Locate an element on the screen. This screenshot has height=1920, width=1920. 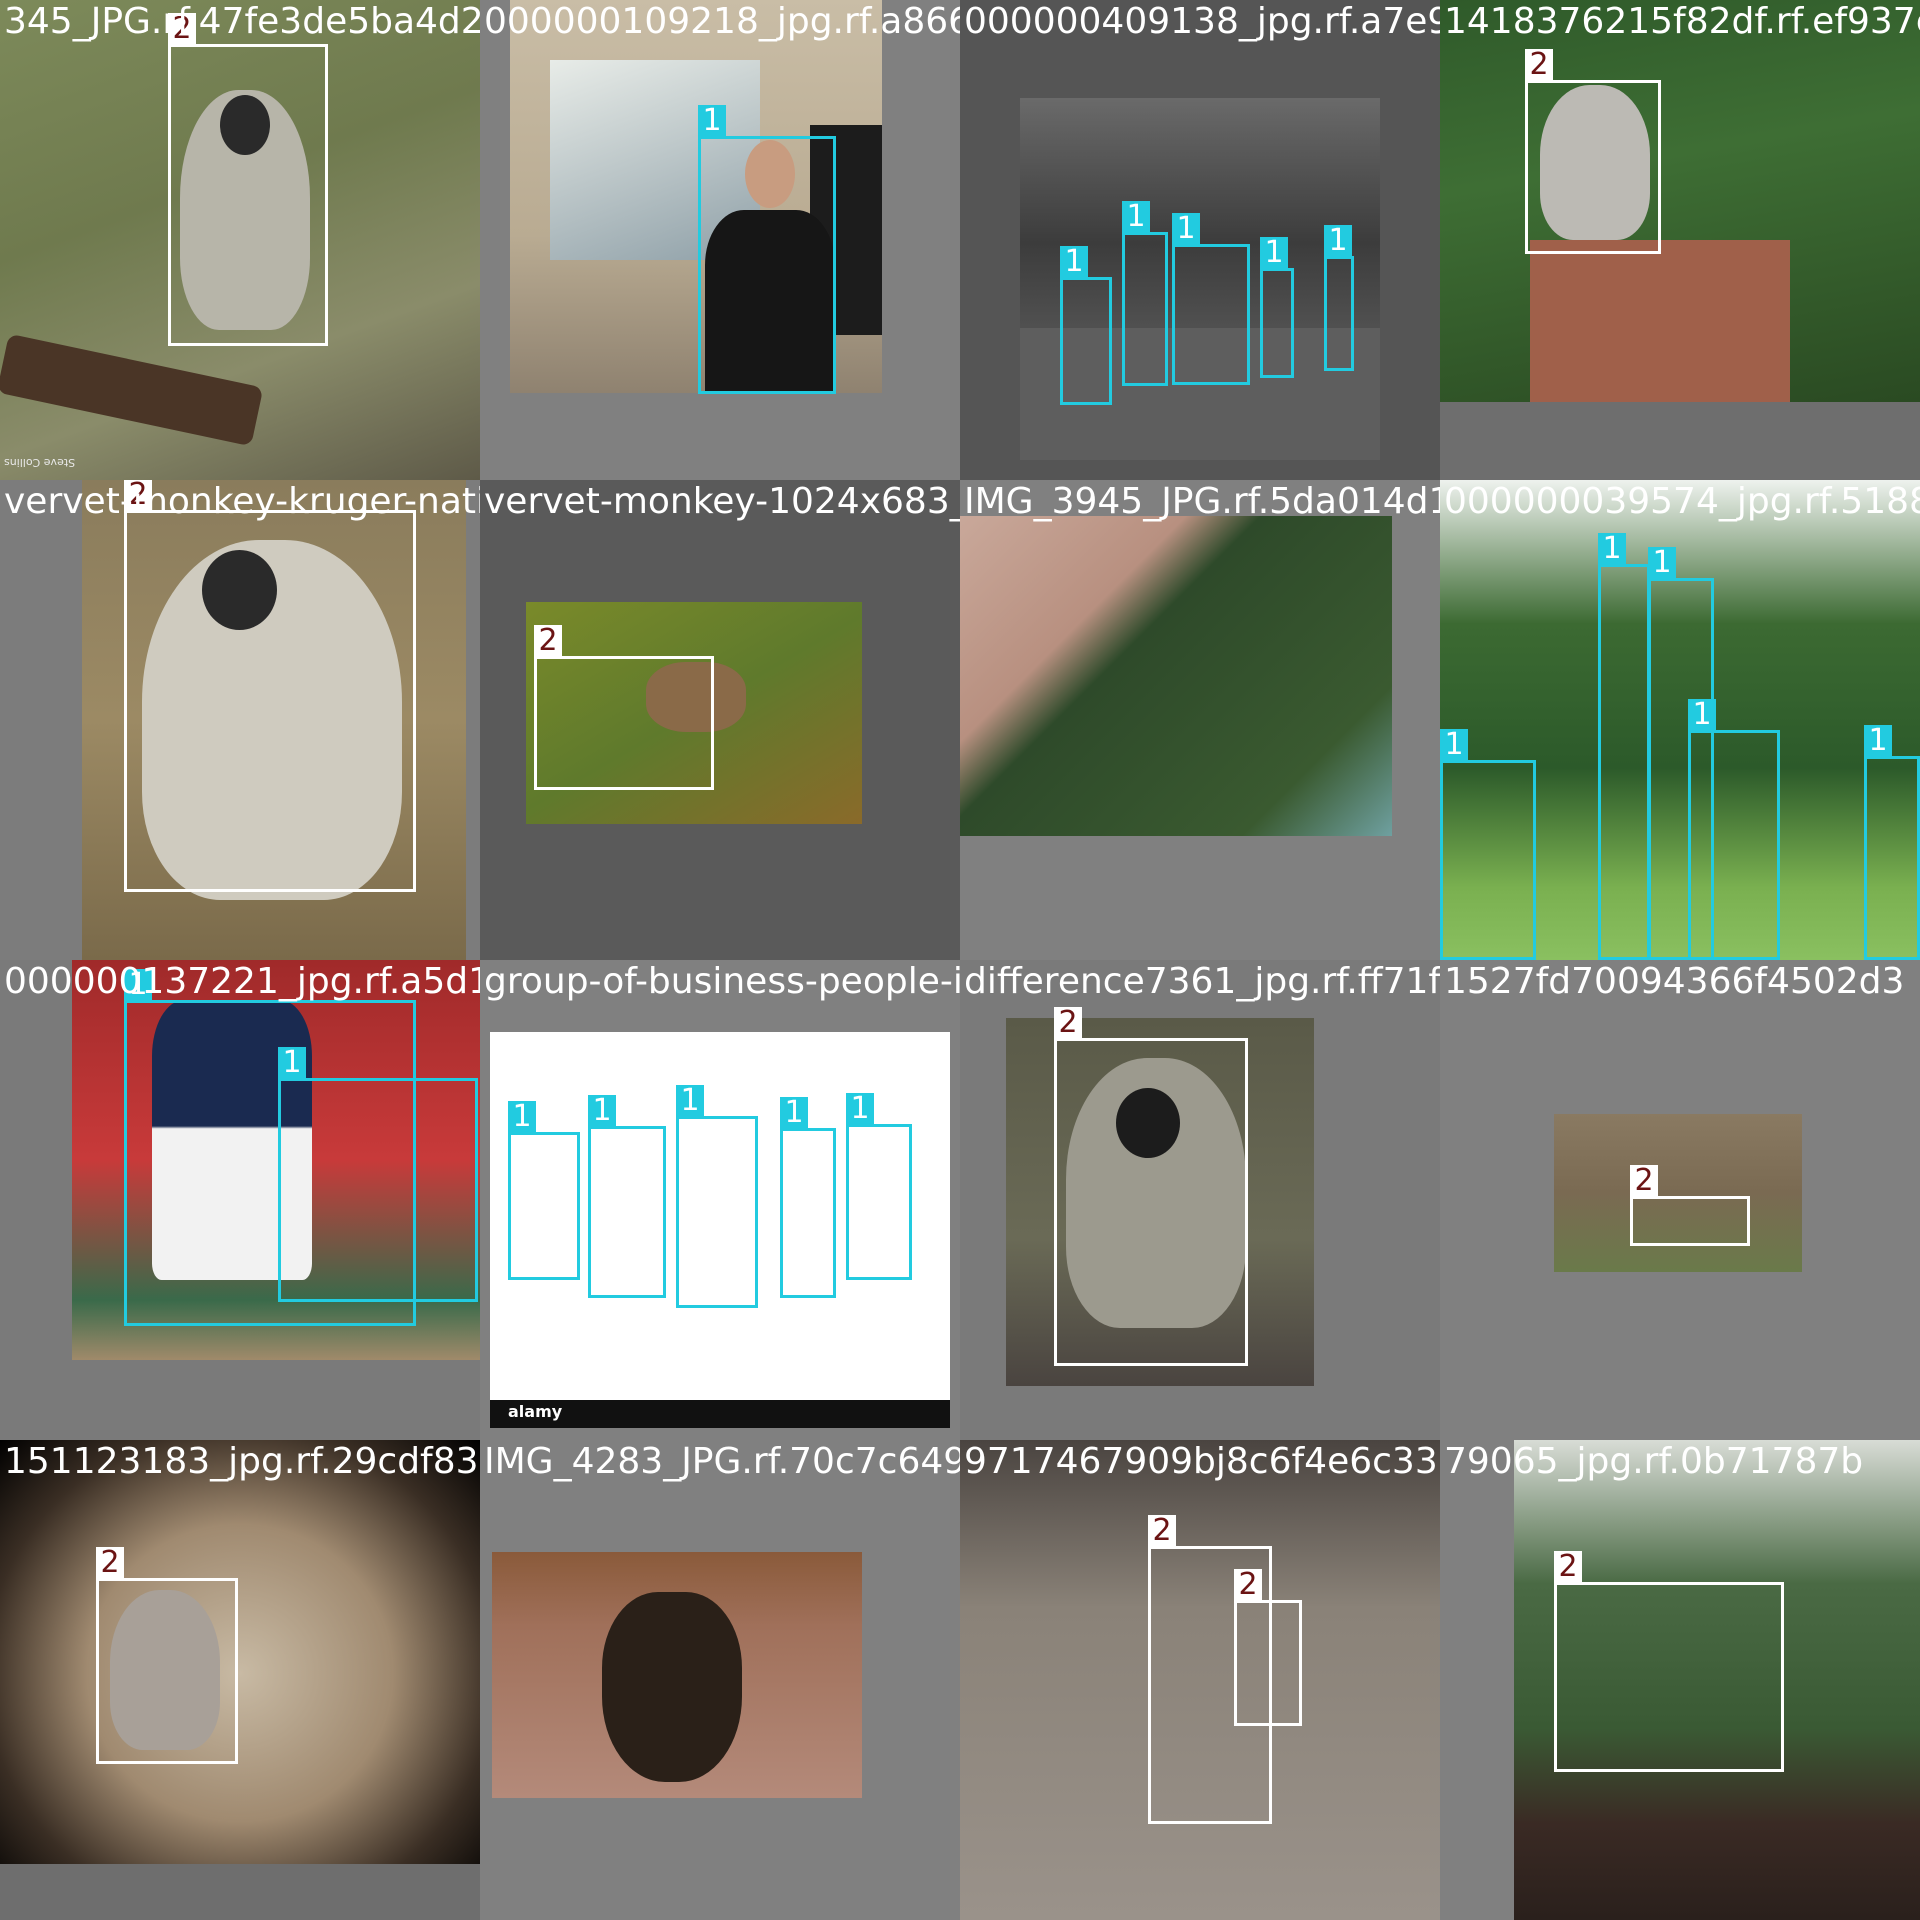
tile-monkeys-dirt: 9717467909bj8c6f4e6c33656f588 2 2 is located at coordinates (1200, 1680).